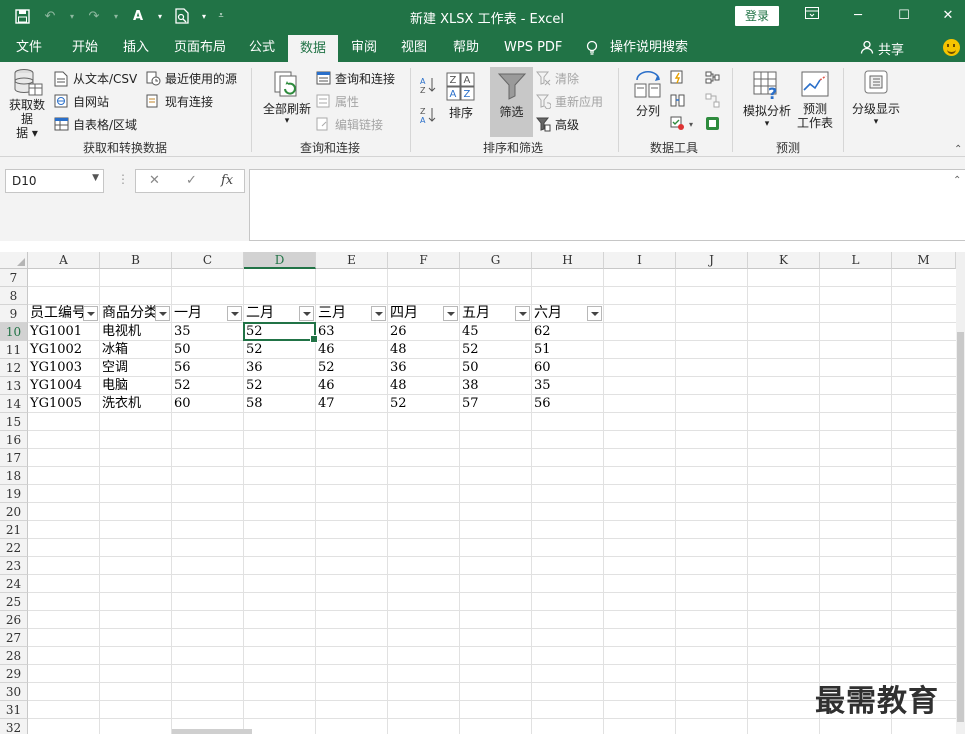 This screenshot has width=965, height=734. I want to click on table-cell: 电视机, so click(135, 332).